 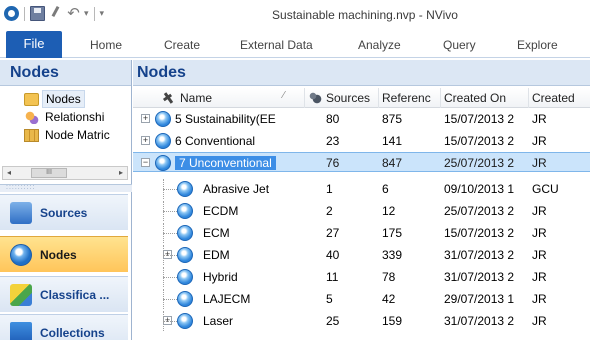 I want to click on pin-icon, so click(x=168, y=98).